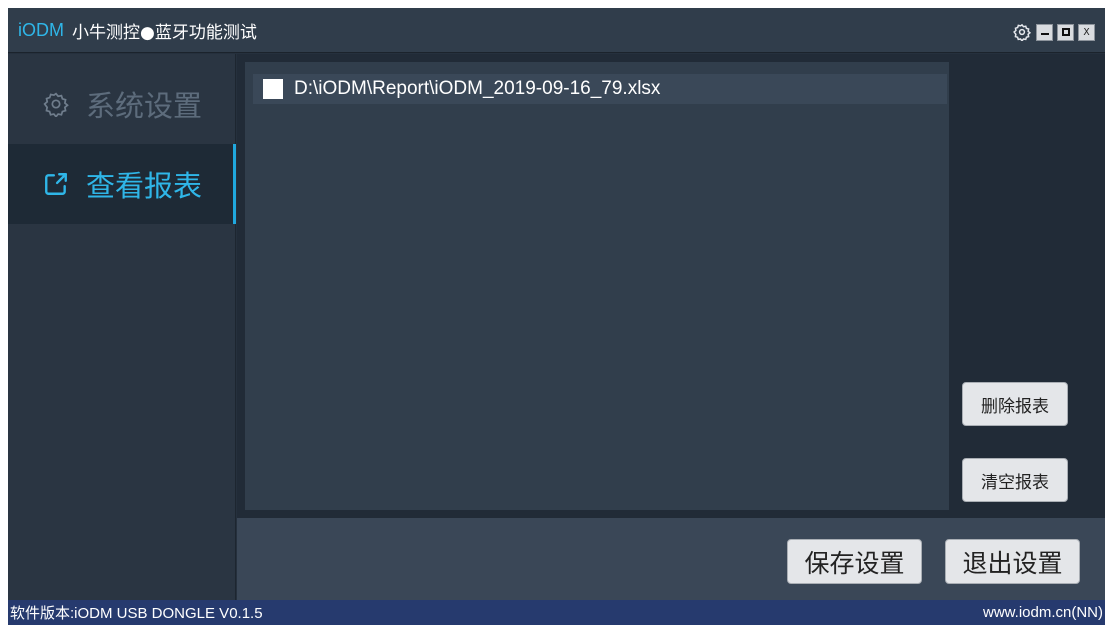 The height and width of the screenshot is (625, 1105). What do you see at coordinates (1015, 480) in the screenshot?
I see `clear-reports-button: 清空报表` at bounding box center [1015, 480].